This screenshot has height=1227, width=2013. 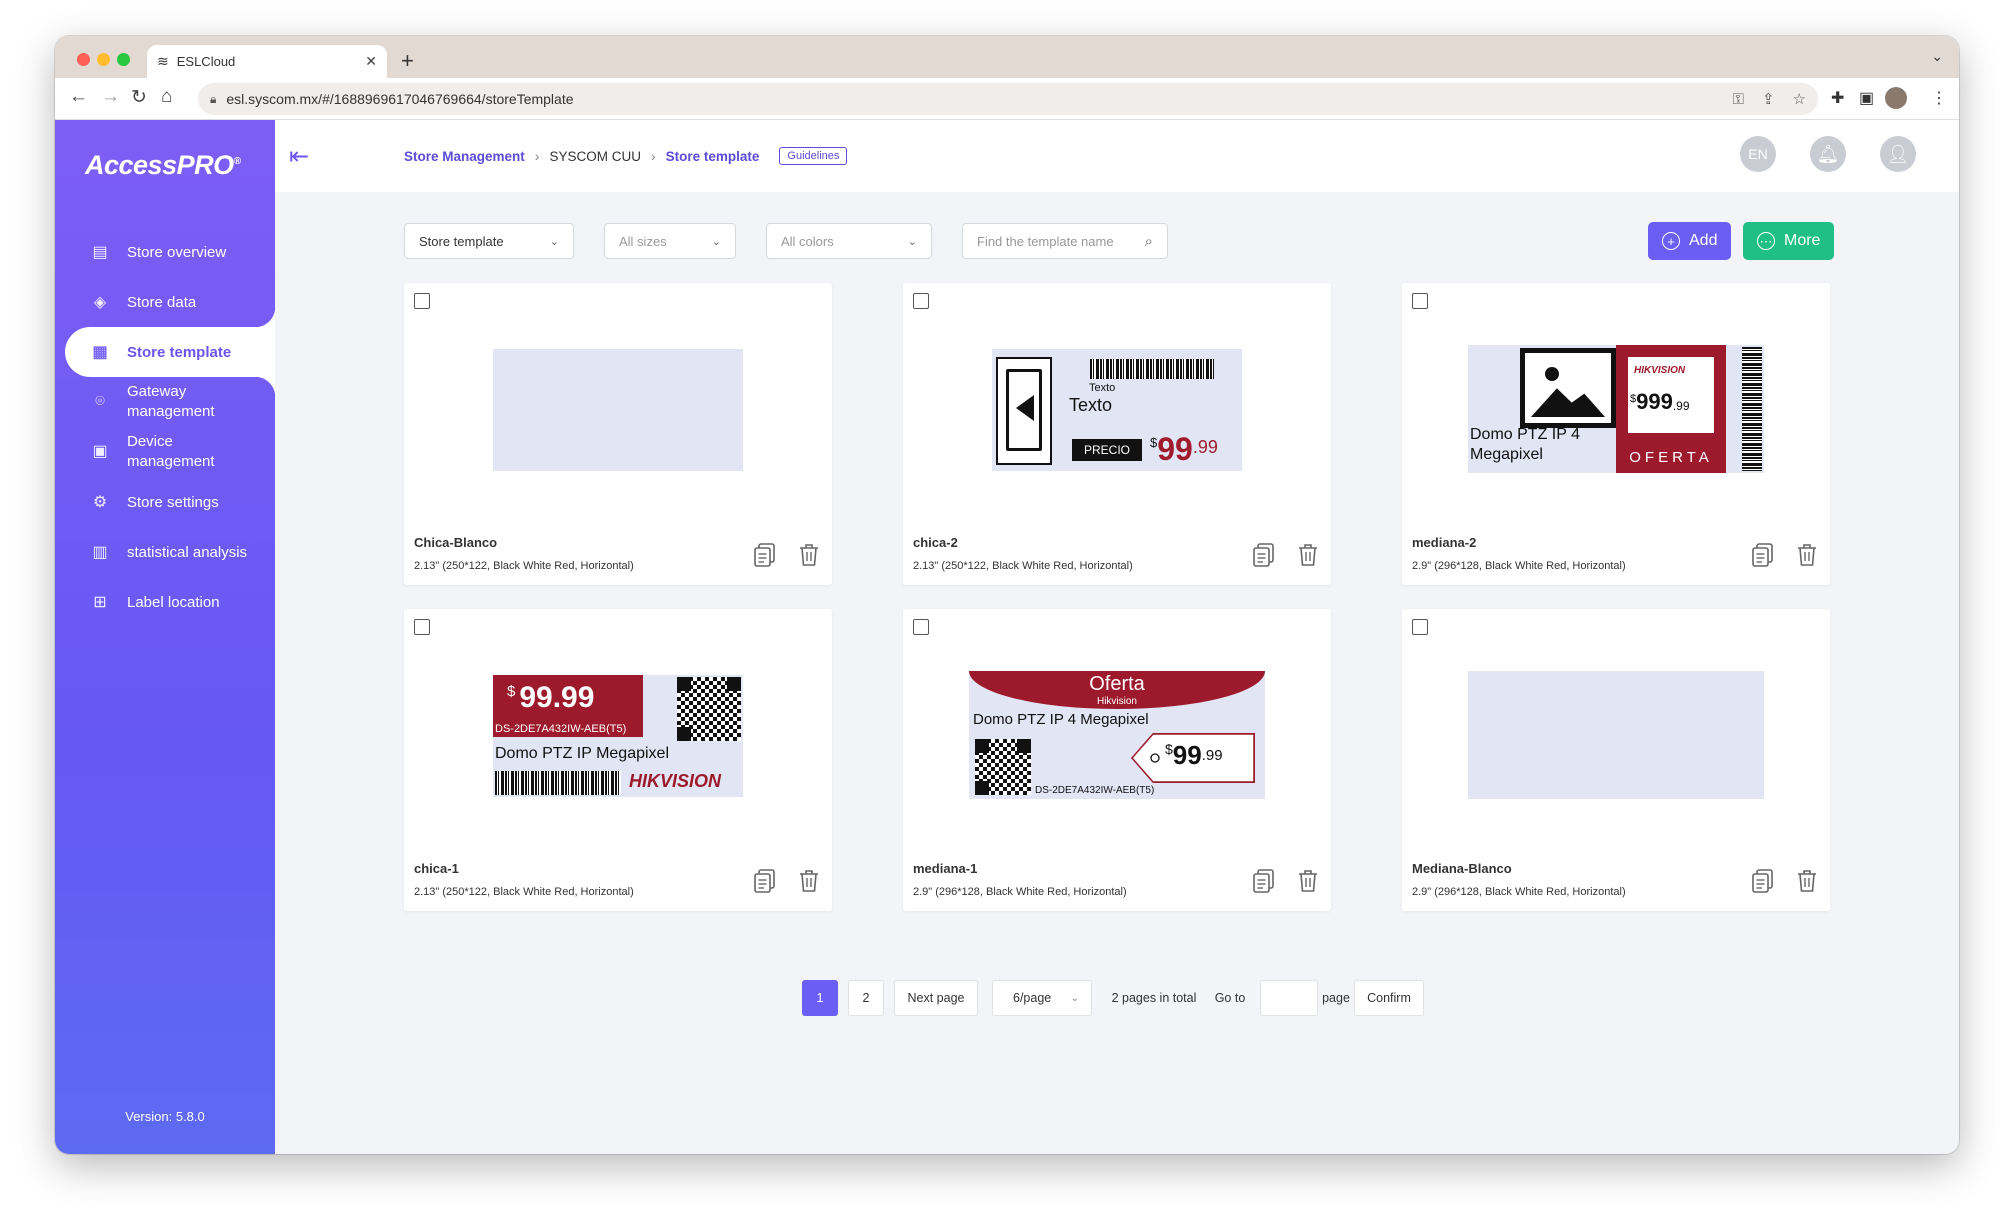 I want to click on sidebar-item-statistical-analysis: ▥ statistical analysis, so click(x=165, y=552).